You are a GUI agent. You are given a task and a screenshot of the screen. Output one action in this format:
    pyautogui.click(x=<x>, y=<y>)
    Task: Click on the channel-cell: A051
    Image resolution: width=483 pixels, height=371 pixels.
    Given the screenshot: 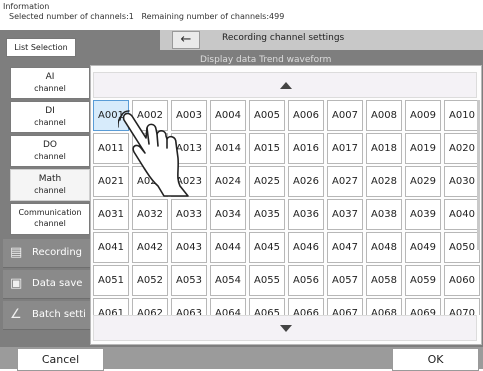 What is the action you would take?
    pyautogui.click(x=111, y=280)
    